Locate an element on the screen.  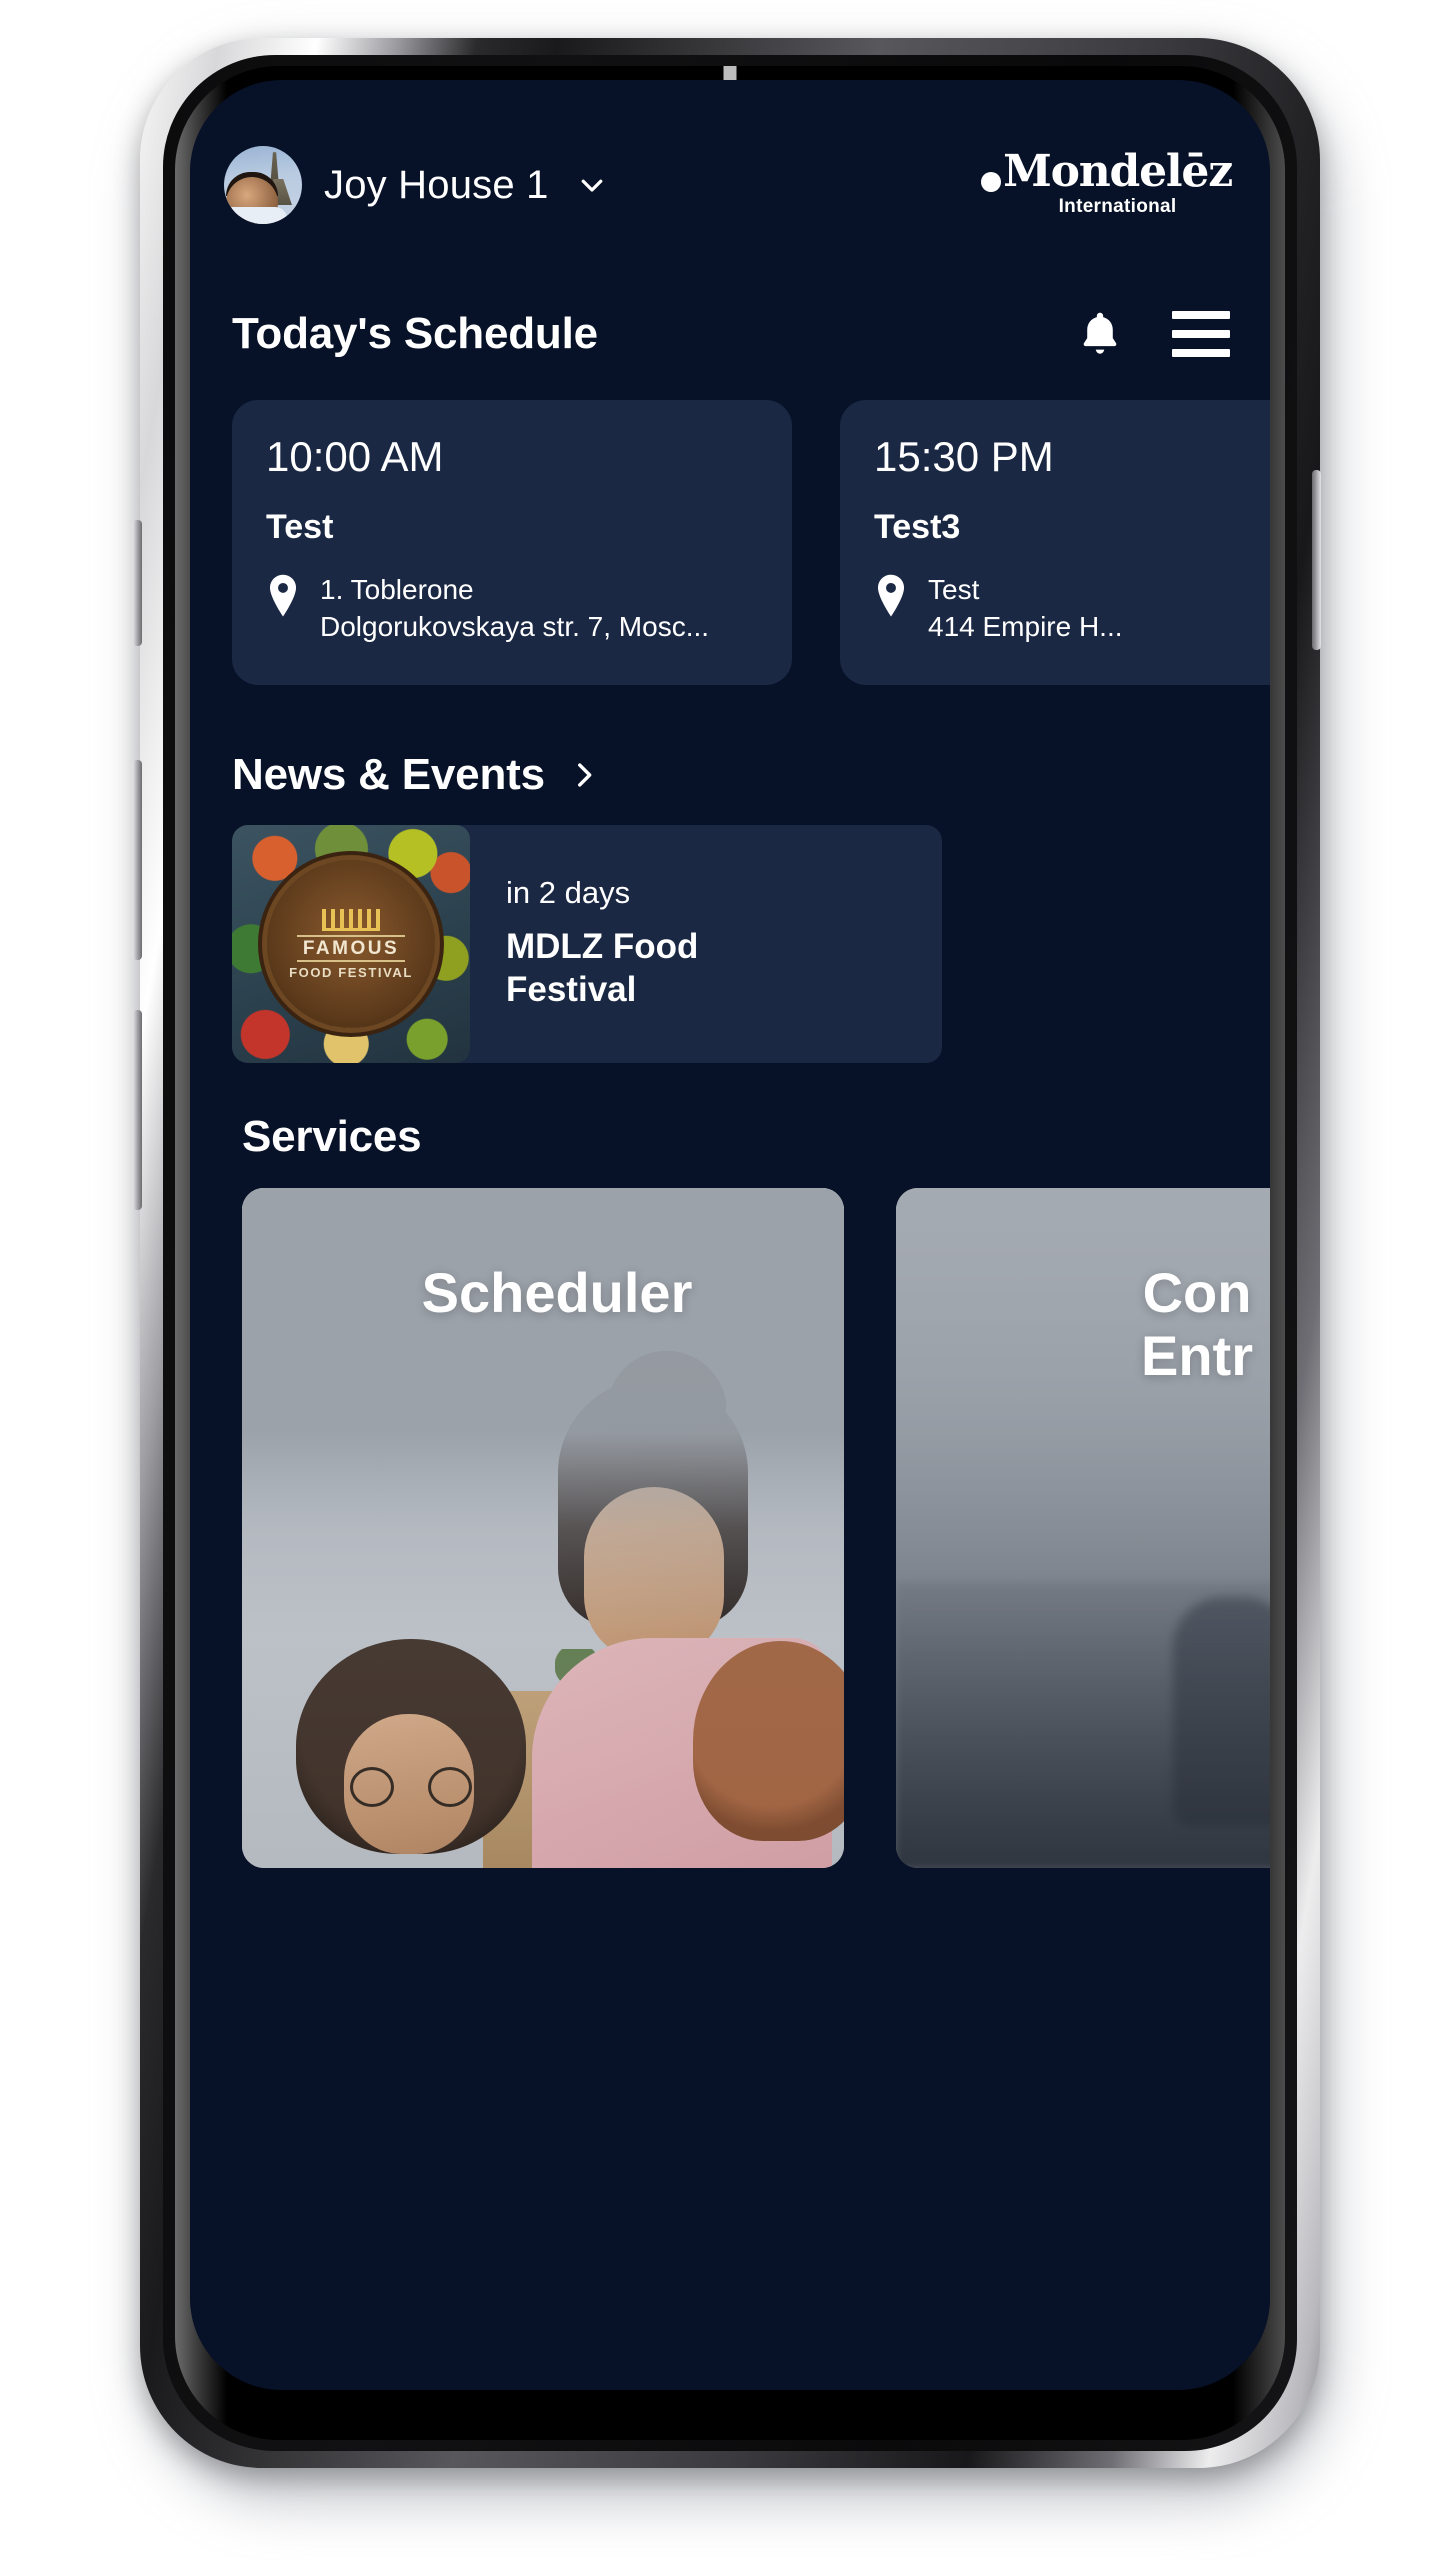
schedule-location-name: 1. Toblerone is located at coordinates (397, 589).